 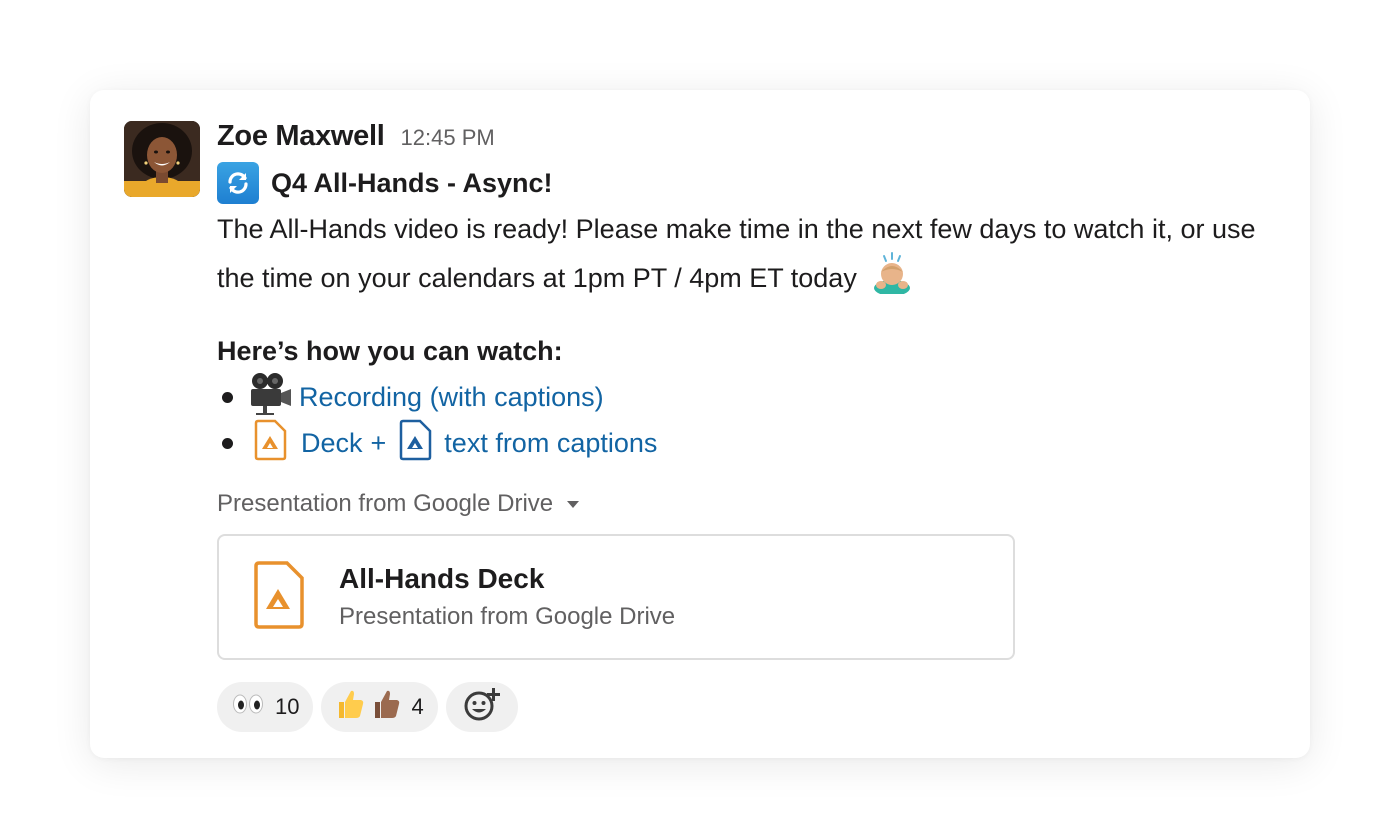 I want to click on add-emoji-icon, so click(x=482, y=707).